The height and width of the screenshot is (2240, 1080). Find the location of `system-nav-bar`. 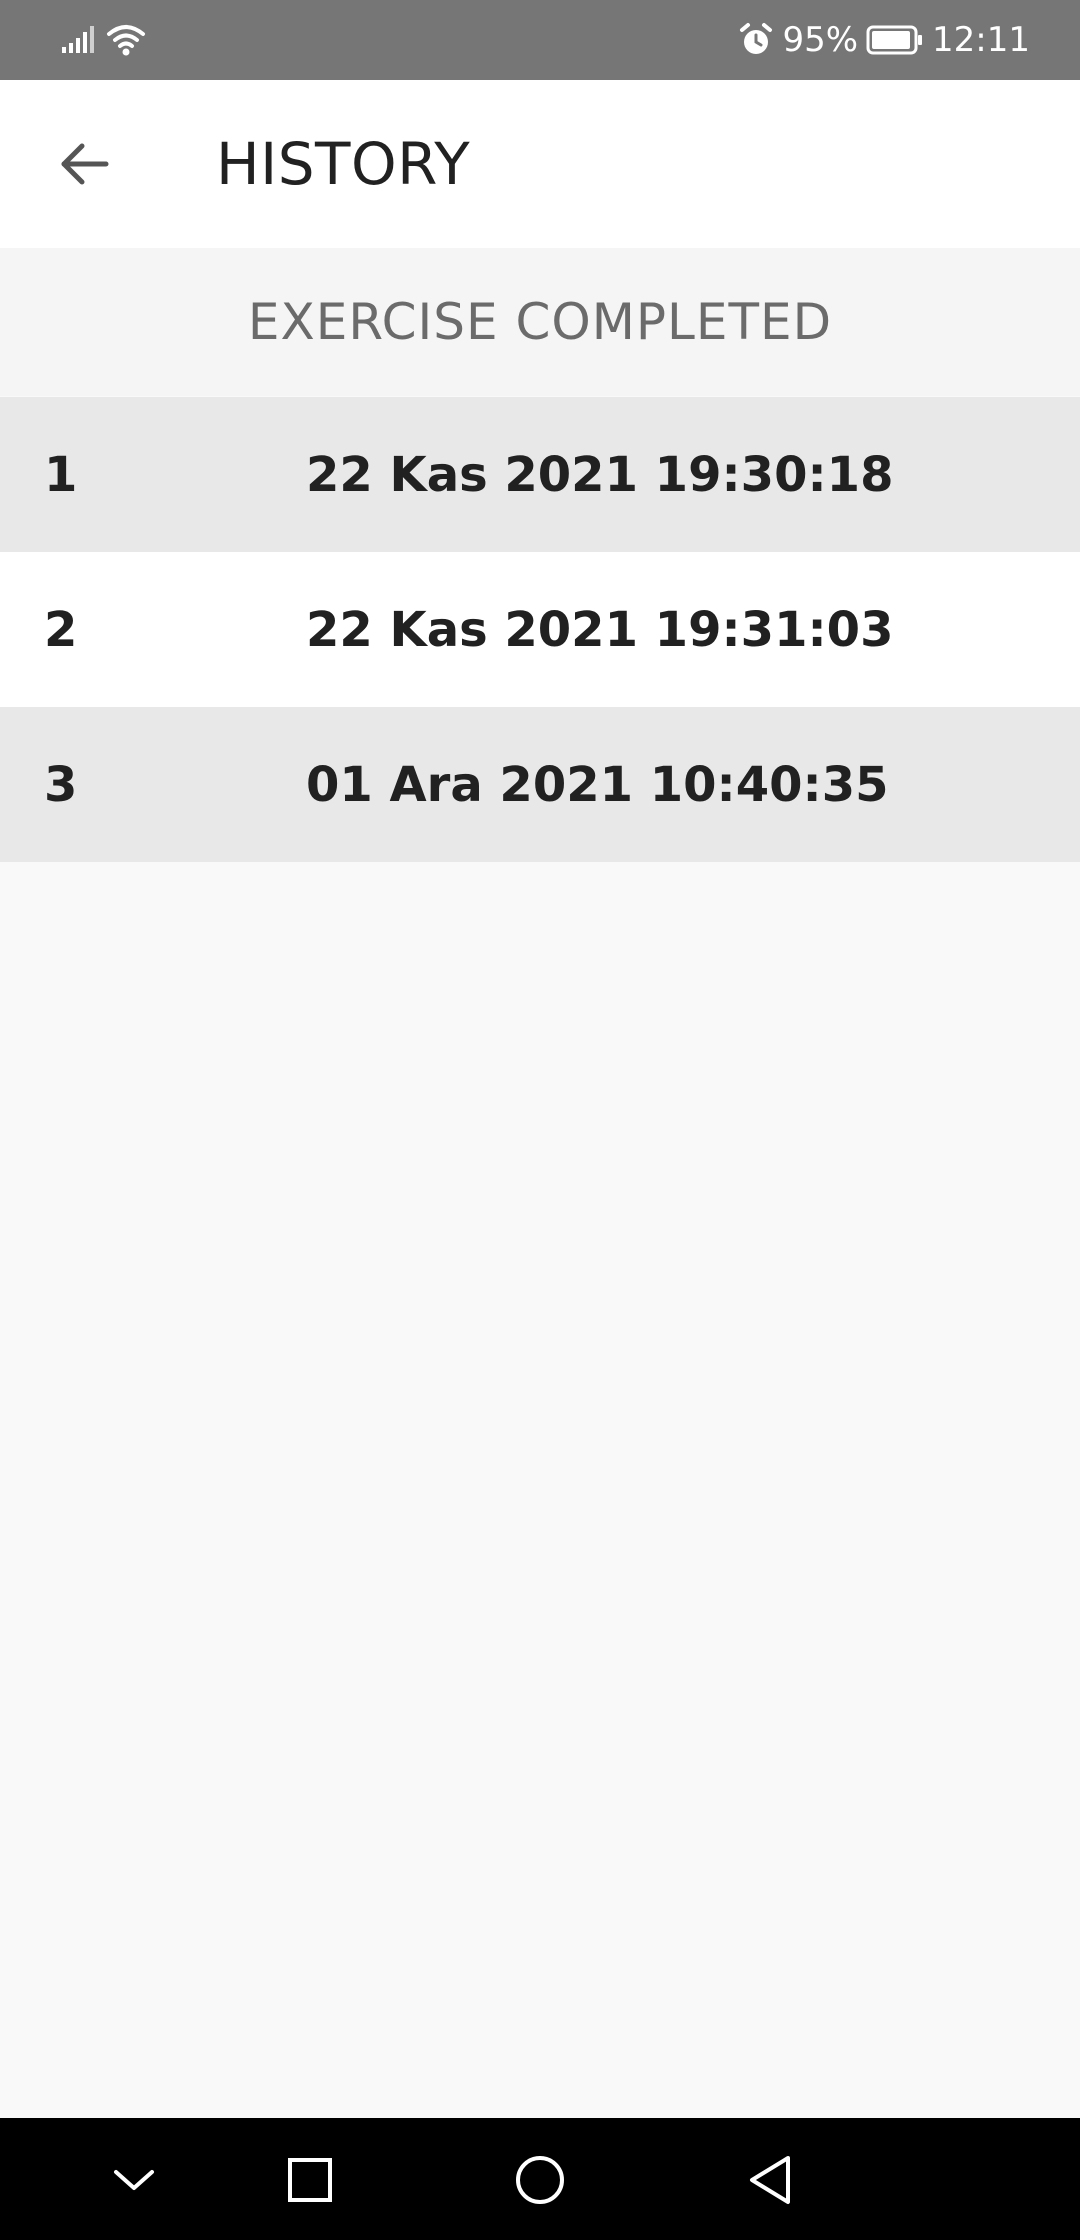

system-nav-bar is located at coordinates (540, 2179).